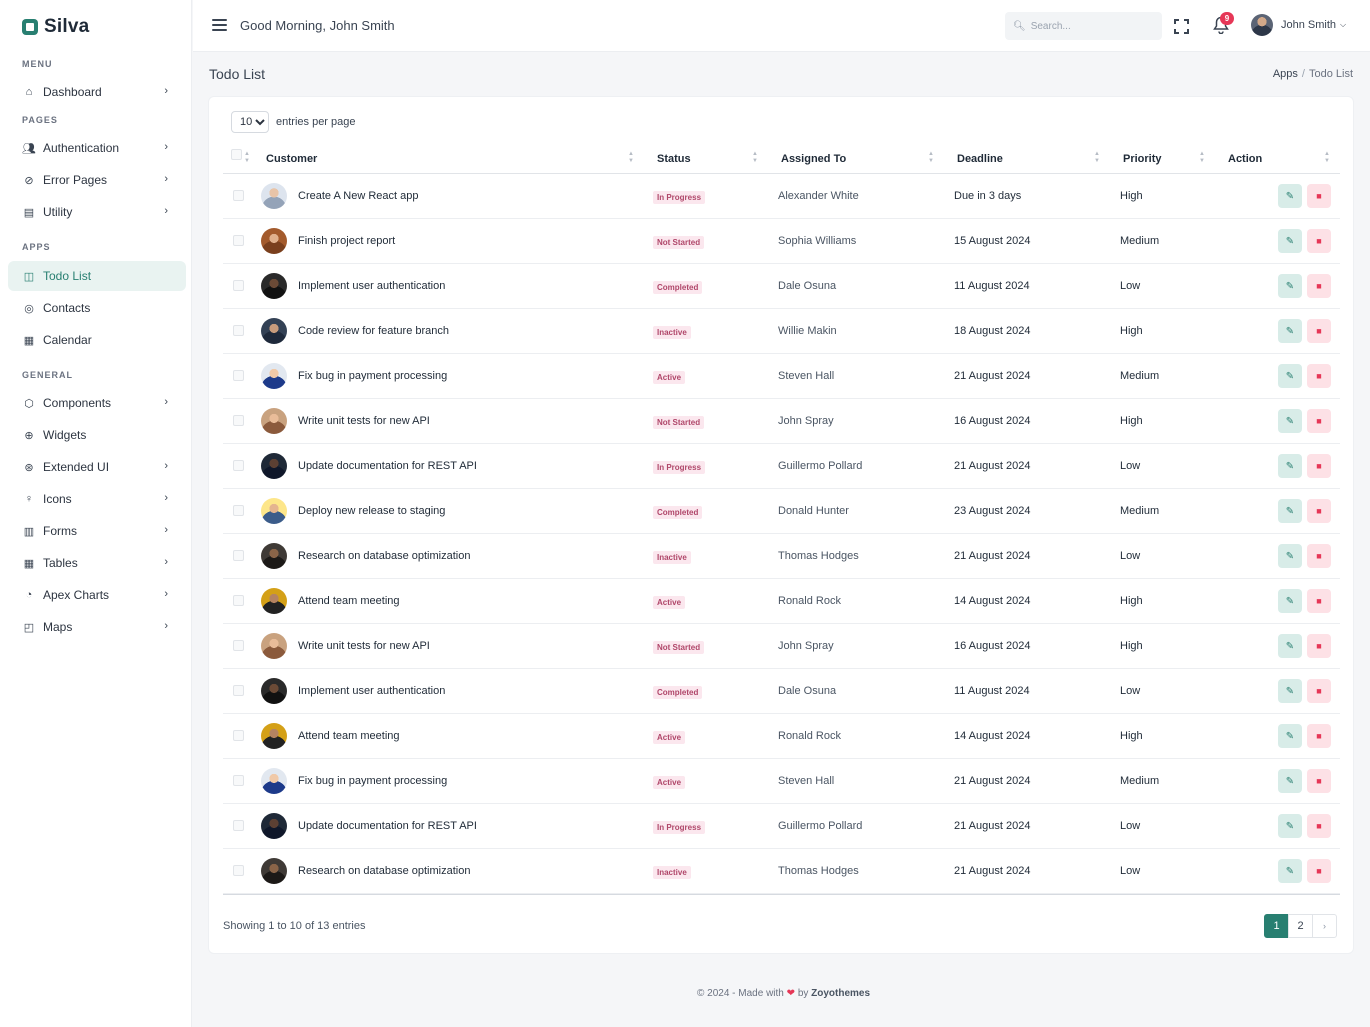  I want to click on section-pages: PAGES, so click(40, 120).